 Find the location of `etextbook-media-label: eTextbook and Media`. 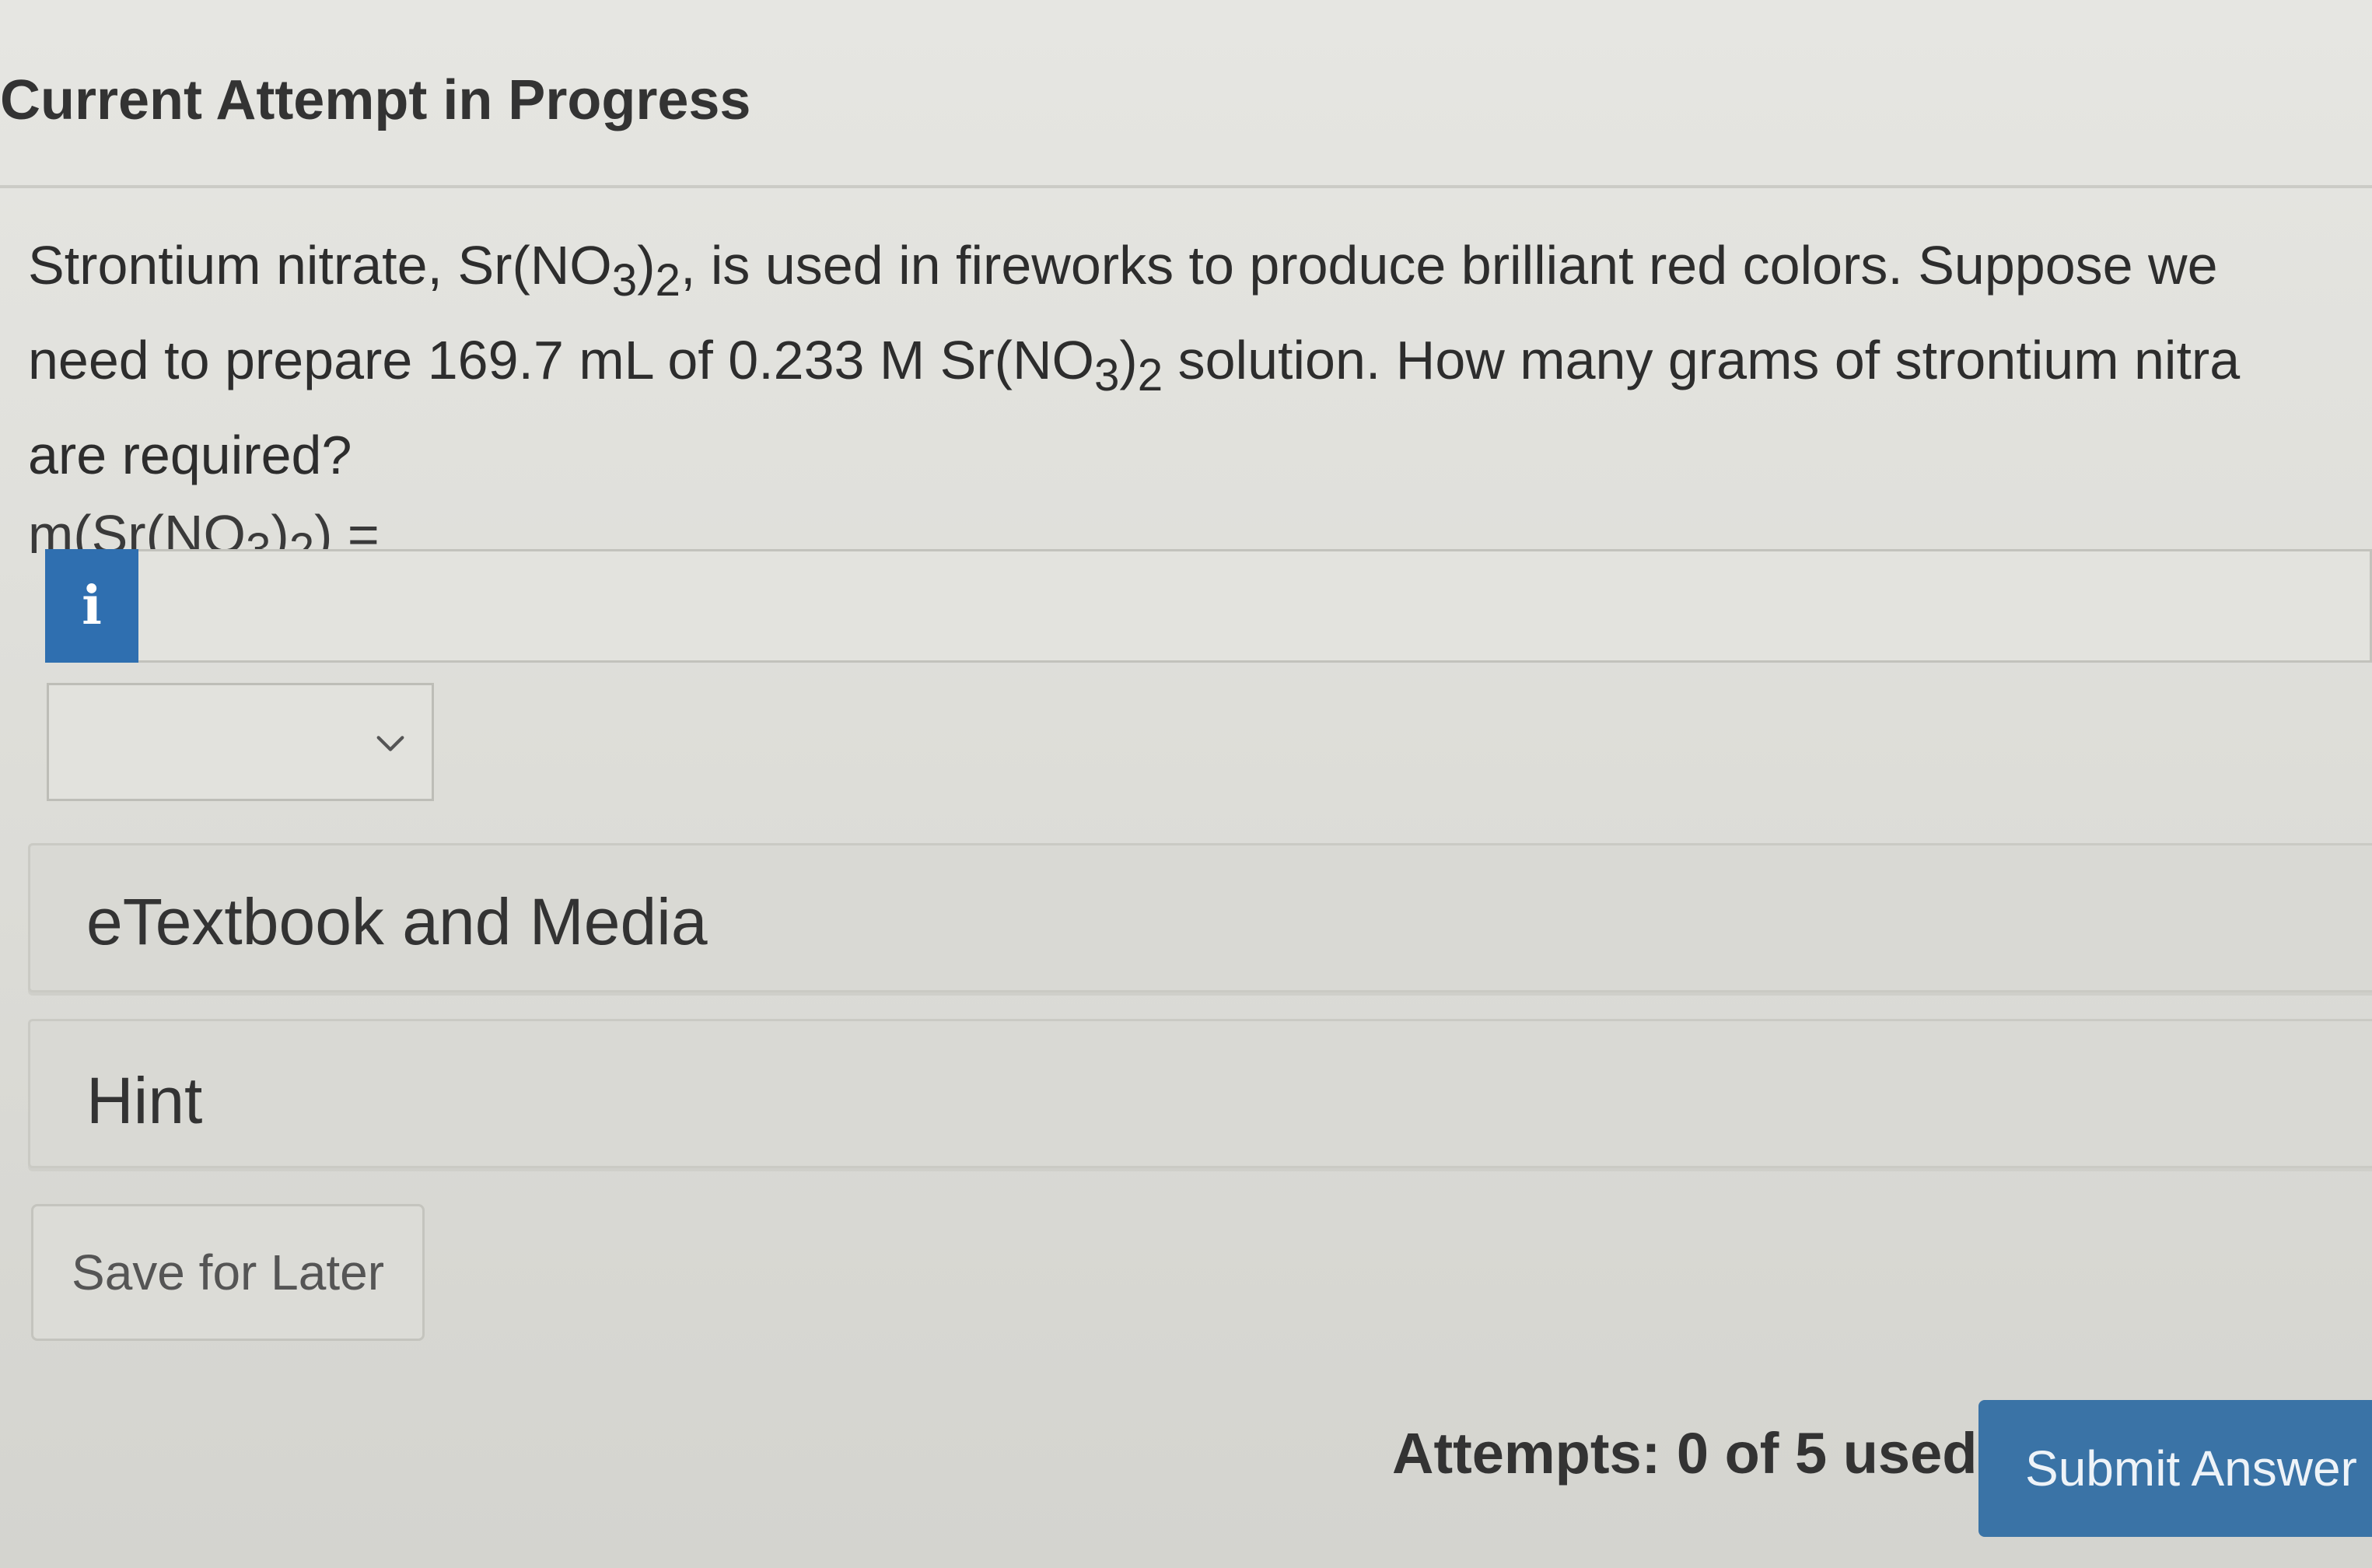

etextbook-media-label: eTextbook and Media is located at coordinates (397, 922).